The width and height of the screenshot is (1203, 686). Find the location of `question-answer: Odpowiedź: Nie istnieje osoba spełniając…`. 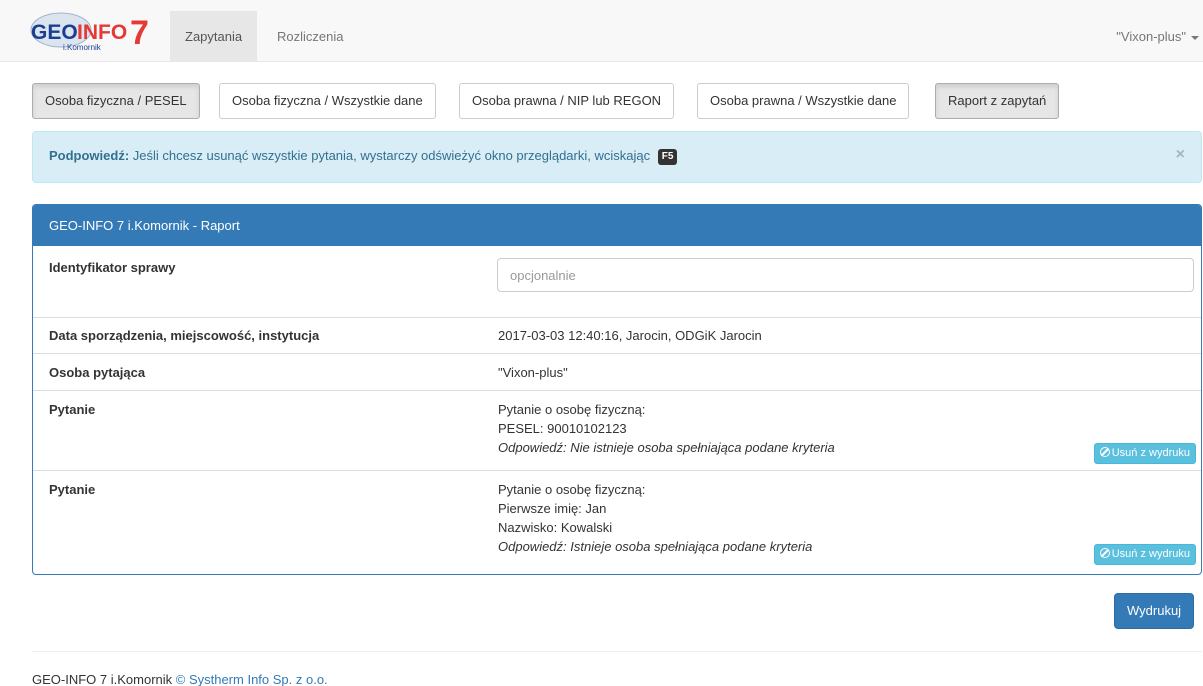

question-answer: Odpowiedź: Nie istnieje osoba spełniając… is located at coordinates (666, 447).